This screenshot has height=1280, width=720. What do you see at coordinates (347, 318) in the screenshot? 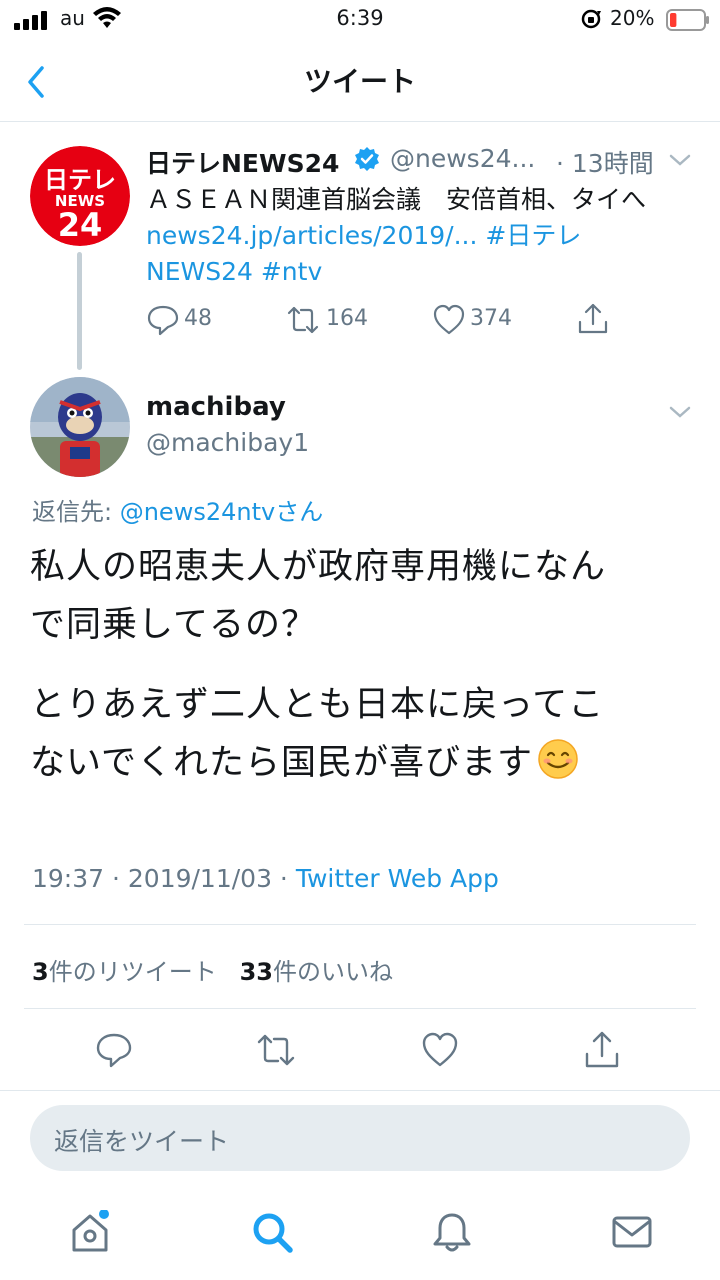
I see `parent-retweet-count: 164` at bounding box center [347, 318].